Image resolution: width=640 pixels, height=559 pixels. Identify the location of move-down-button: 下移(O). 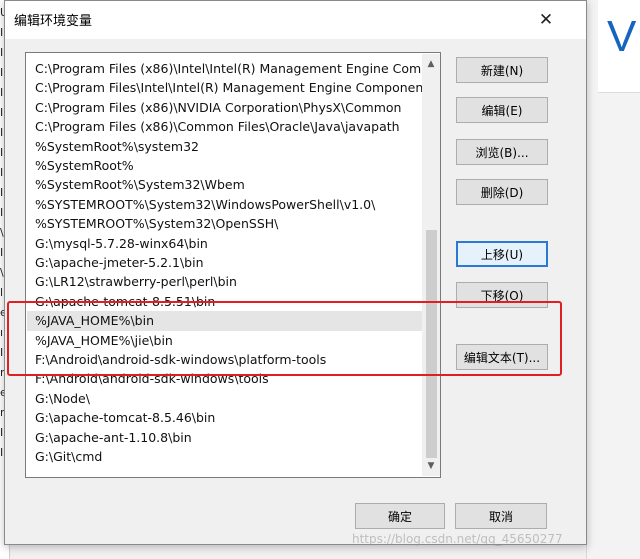
(502, 295).